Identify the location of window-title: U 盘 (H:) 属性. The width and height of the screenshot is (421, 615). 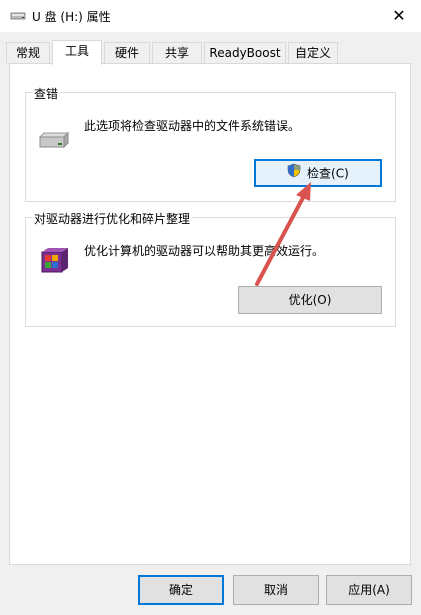
(71, 17).